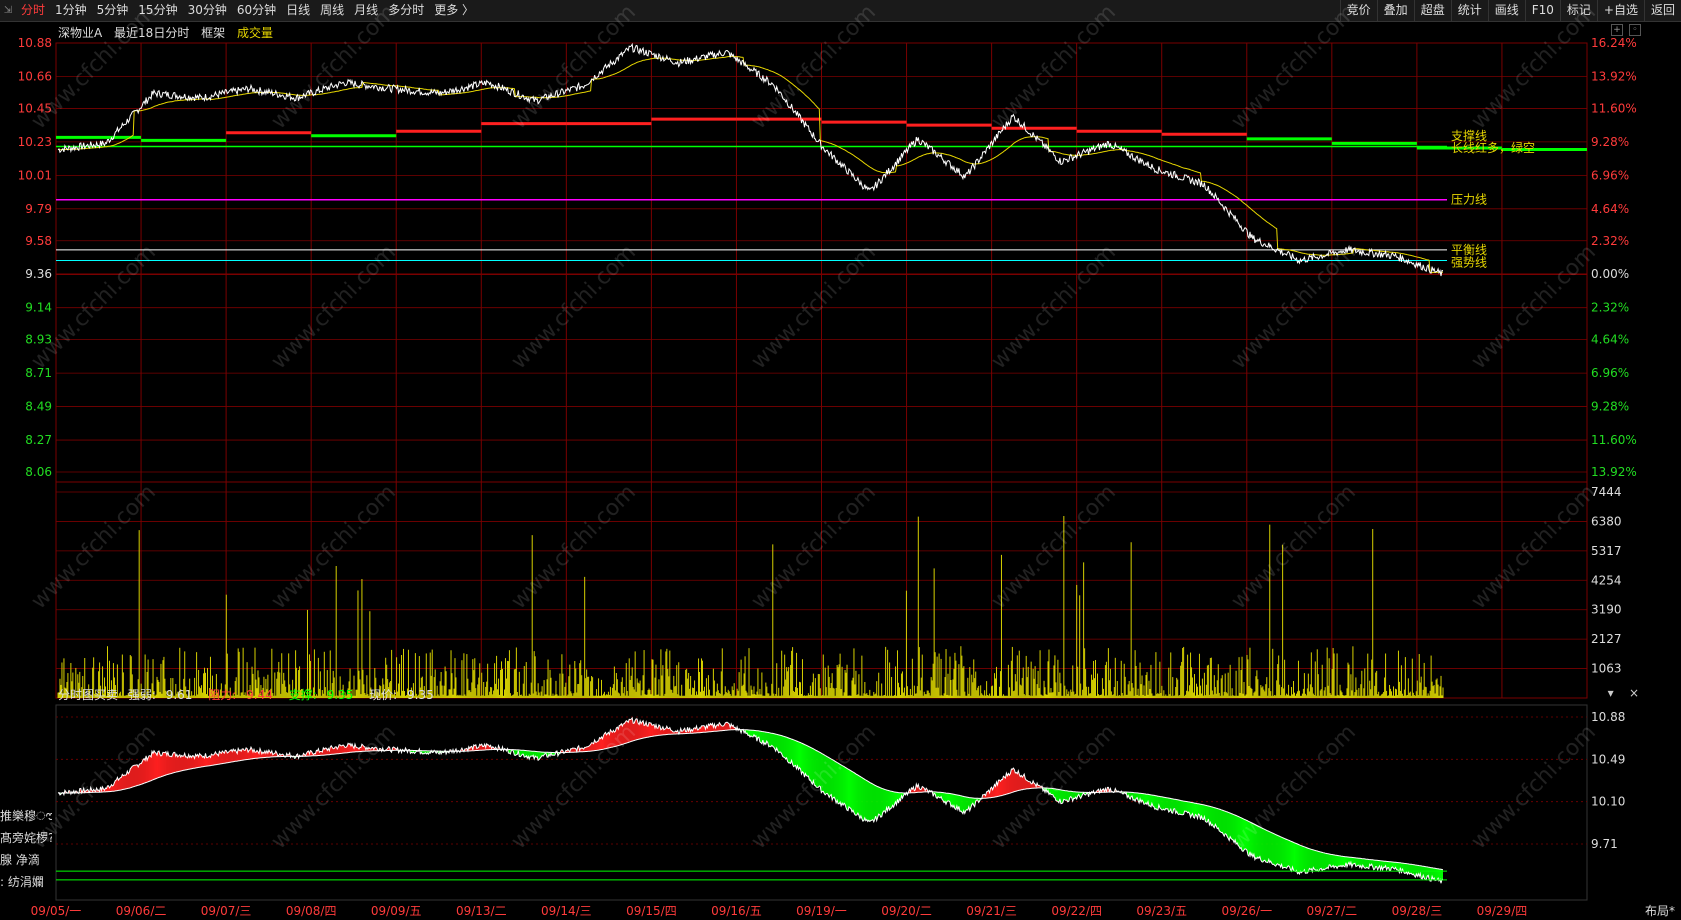 The image size is (1681, 920). I want to click on price-tick-label: 10.88, so click(35, 43).